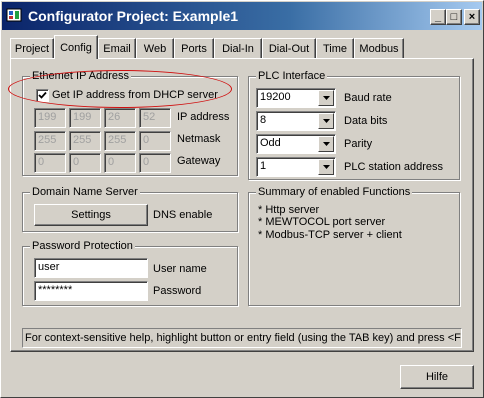 The image size is (484, 398). I want to click on dns-enable-label: DNS enable, so click(183, 215).